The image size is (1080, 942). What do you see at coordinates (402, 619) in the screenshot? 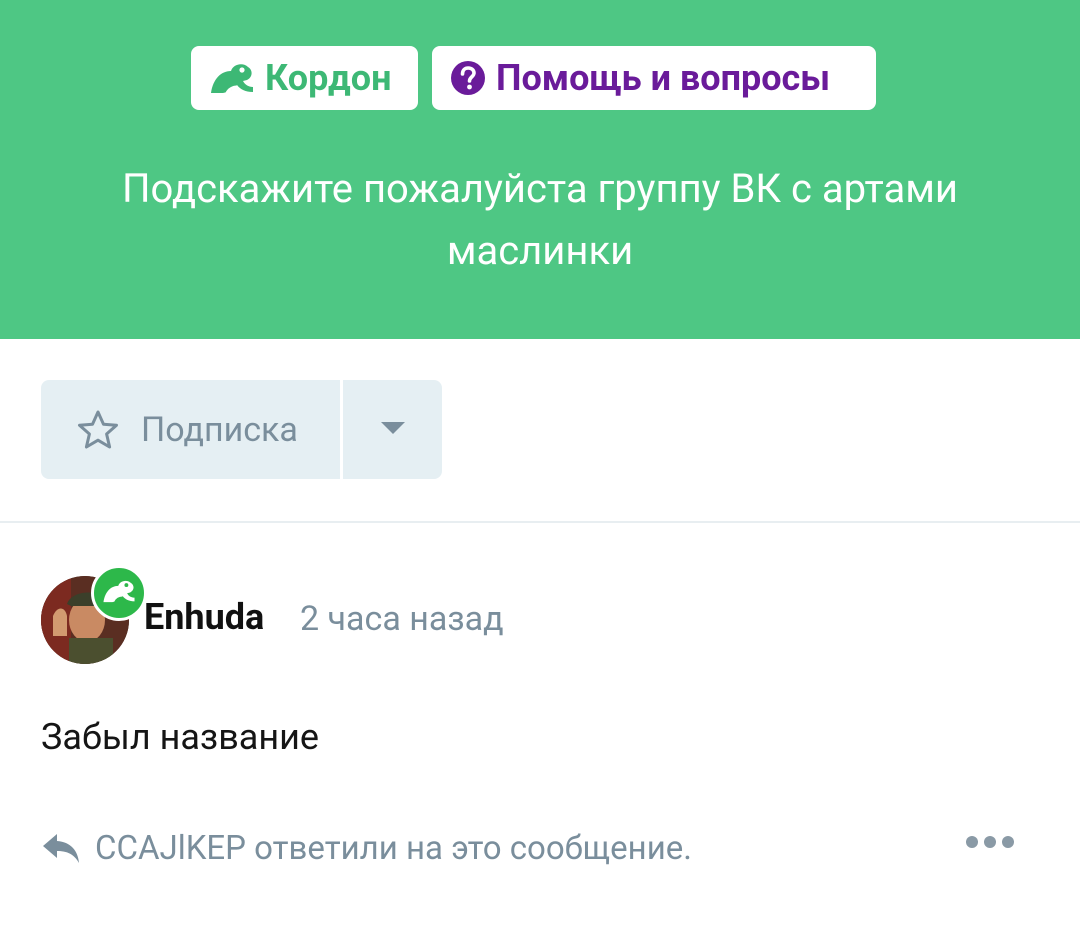
I see `post-time: 2 часа назад` at bounding box center [402, 619].